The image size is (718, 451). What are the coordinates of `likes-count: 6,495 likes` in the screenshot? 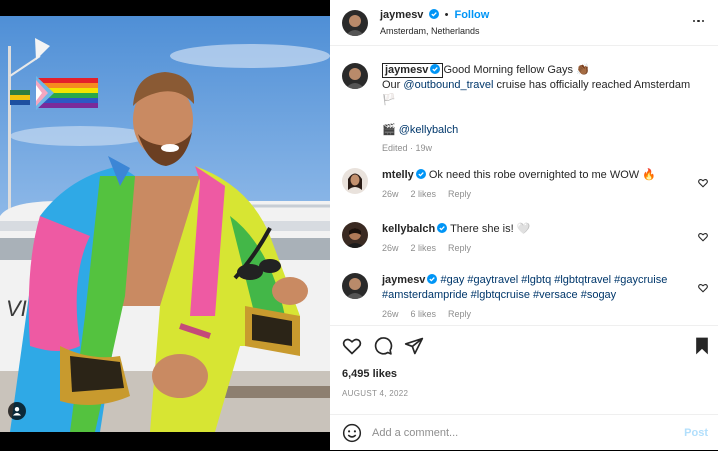 It's located at (369, 374).